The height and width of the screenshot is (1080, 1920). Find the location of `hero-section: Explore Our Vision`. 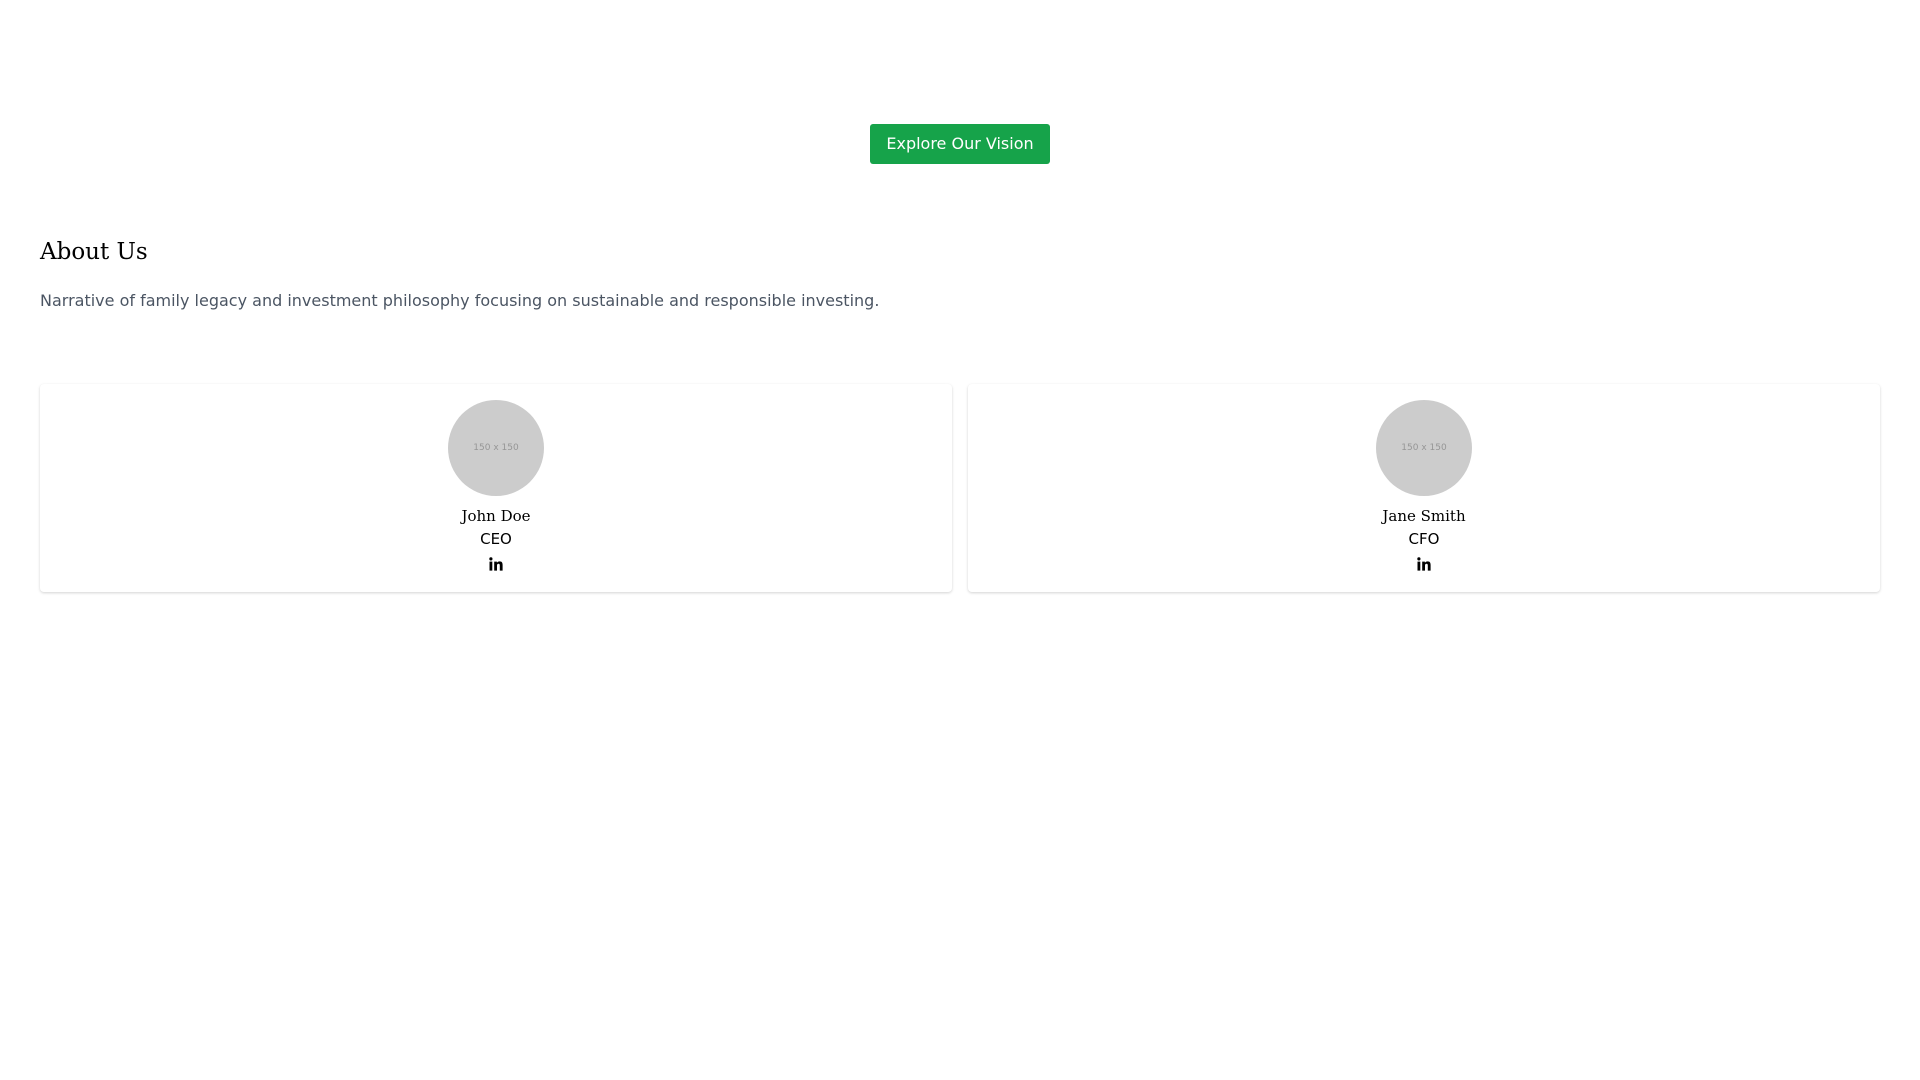

hero-section: Explore Our Vision is located at coordinates (960, 144).